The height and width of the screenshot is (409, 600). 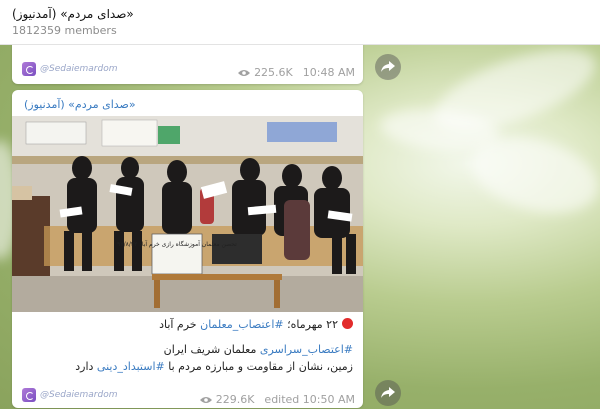 What do you see at coordinates (73, 14) in the screenshot?
I see `channel-title: (صدای مردم» (آمدنیوز»` at bounding box center [73, 14].